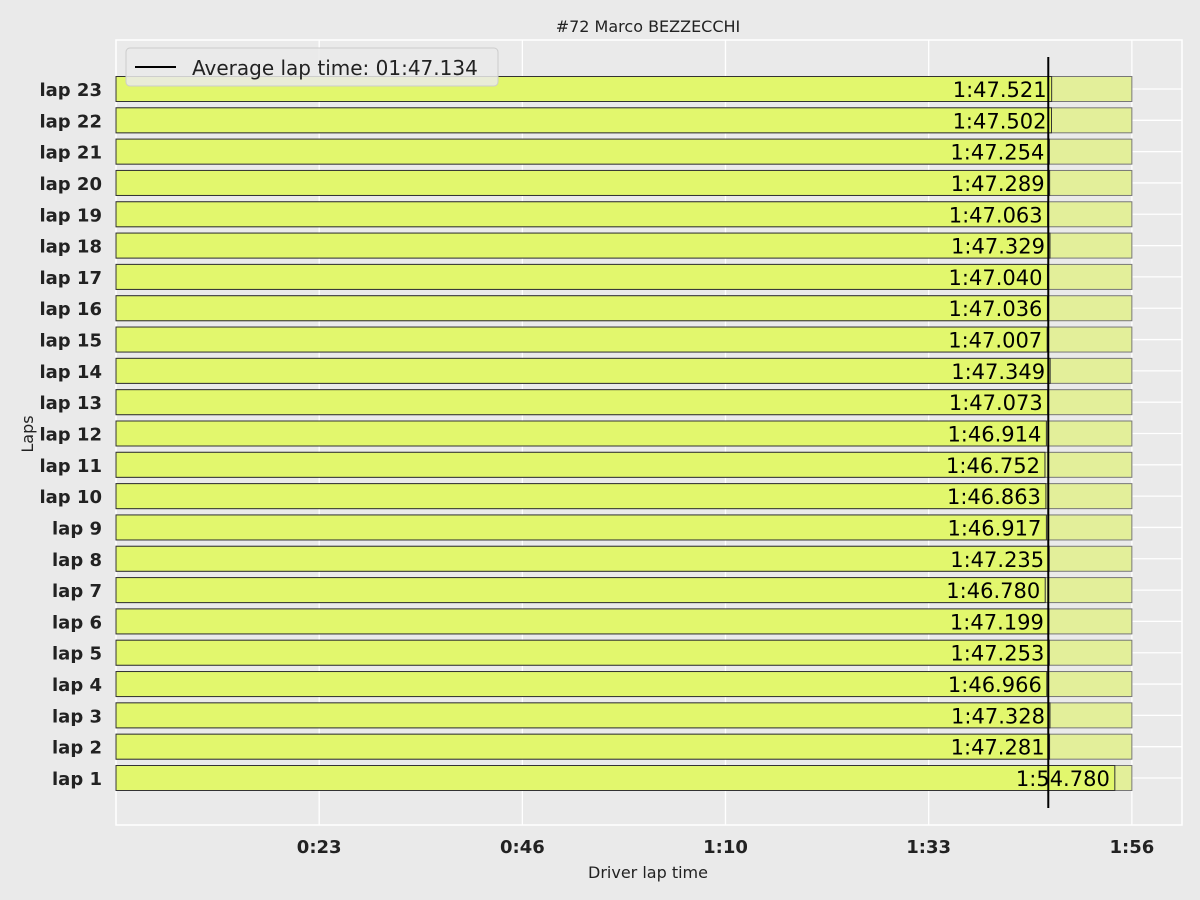  What do you see at coordinates (1063, 779) in the screenshot?
I see `bar-value-label: 1:54.780` at bounding box center [1063, 779].